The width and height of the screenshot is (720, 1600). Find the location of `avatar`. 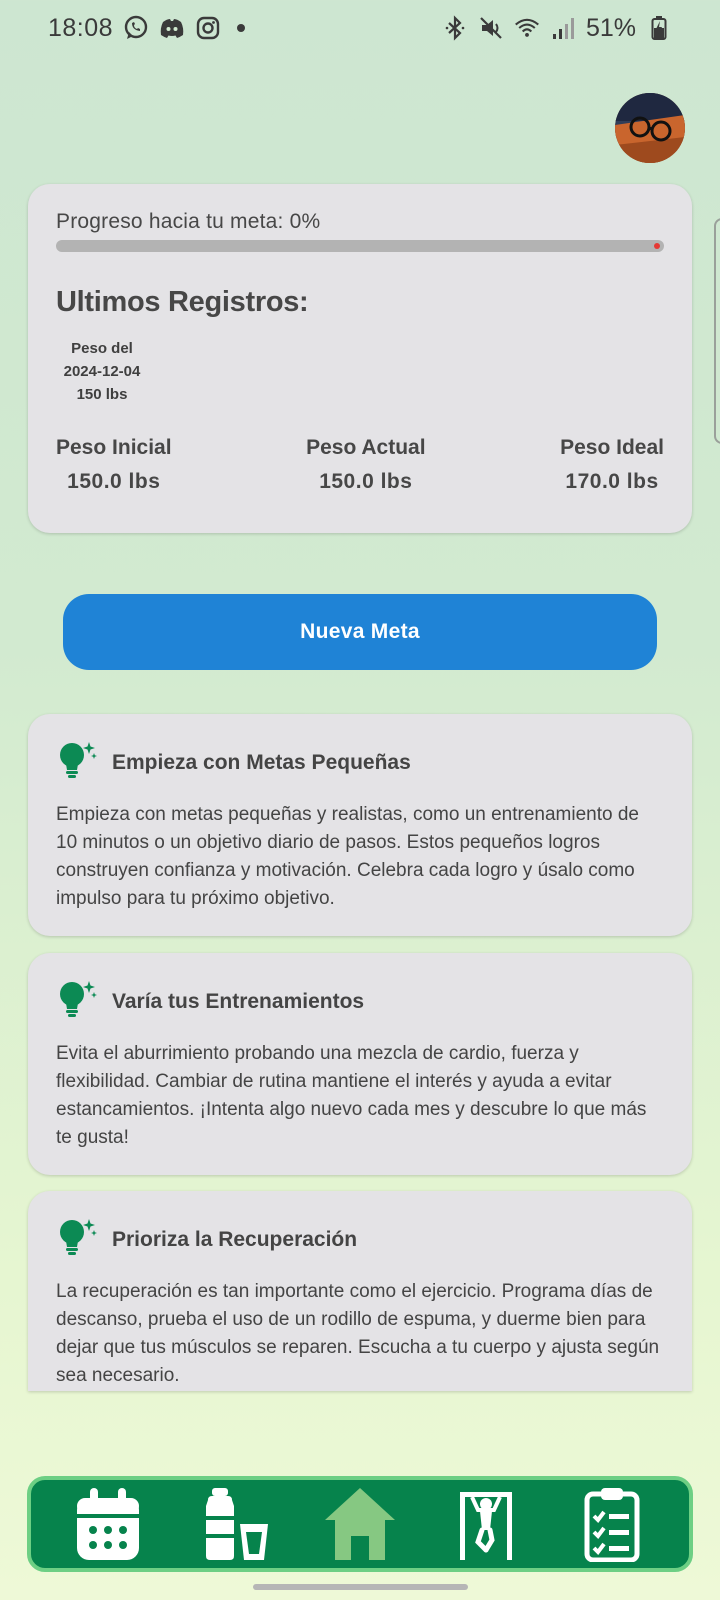

avatar is located at coordinates (650, 128).